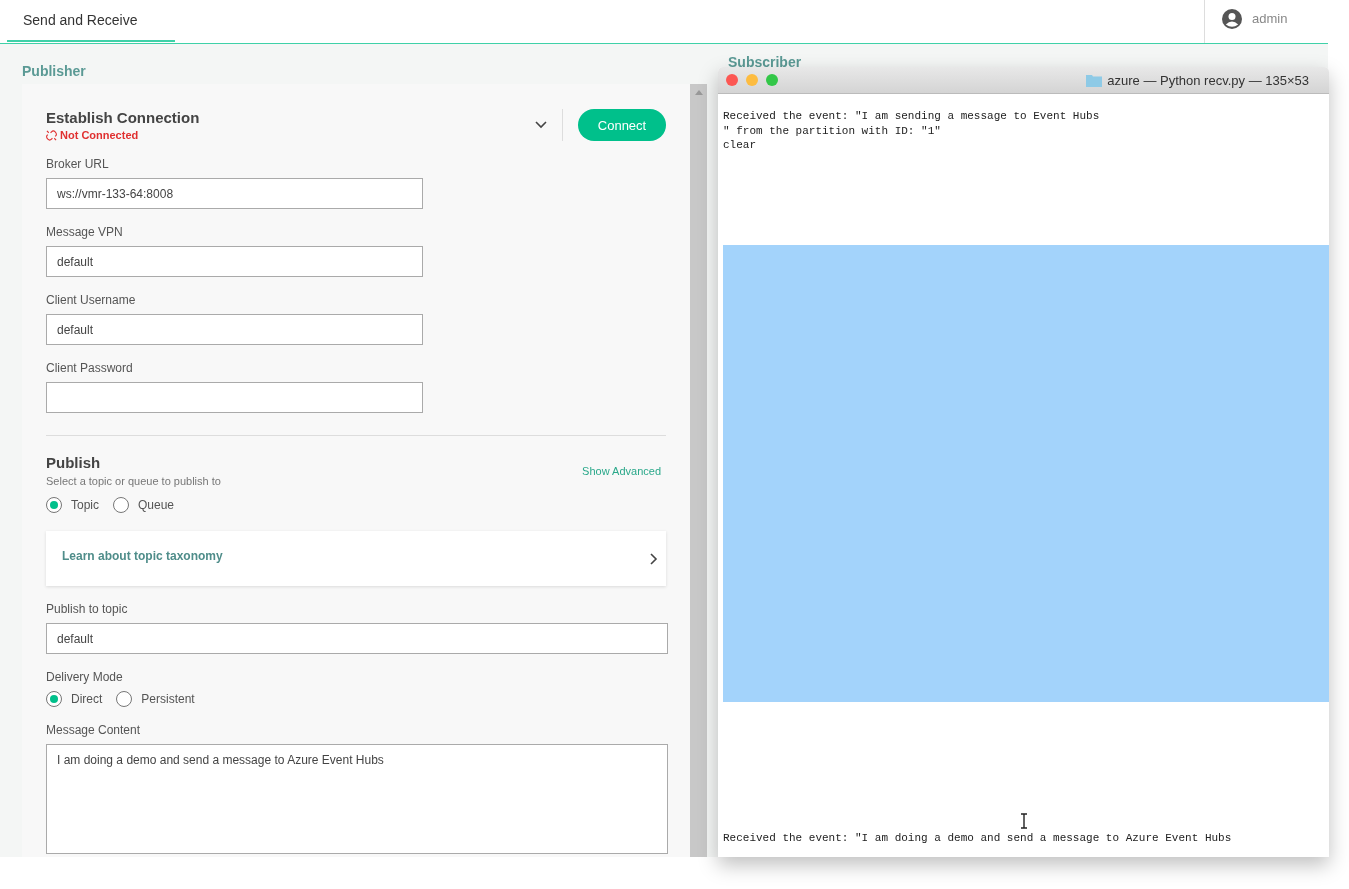  Describe the element at coordinates (133, 481) in the screenshot. I see `section-subtitle: Select a topic or queue to publish to` at that location.